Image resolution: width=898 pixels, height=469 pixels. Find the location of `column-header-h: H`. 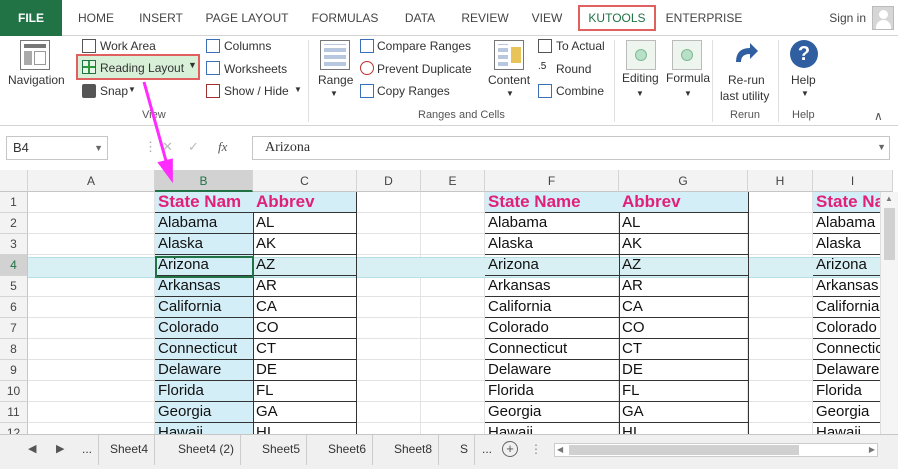

column-header-h: H is located at coordinates (780, 181).